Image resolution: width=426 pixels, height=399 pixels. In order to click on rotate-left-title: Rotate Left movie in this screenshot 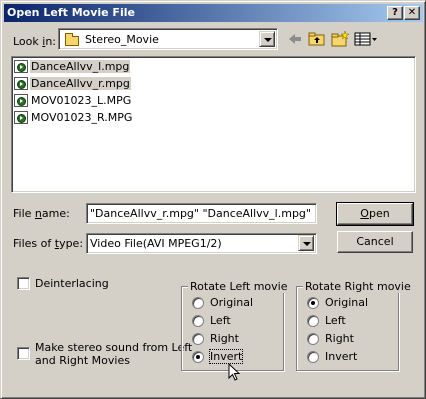, I will do `click(239, 286)`.